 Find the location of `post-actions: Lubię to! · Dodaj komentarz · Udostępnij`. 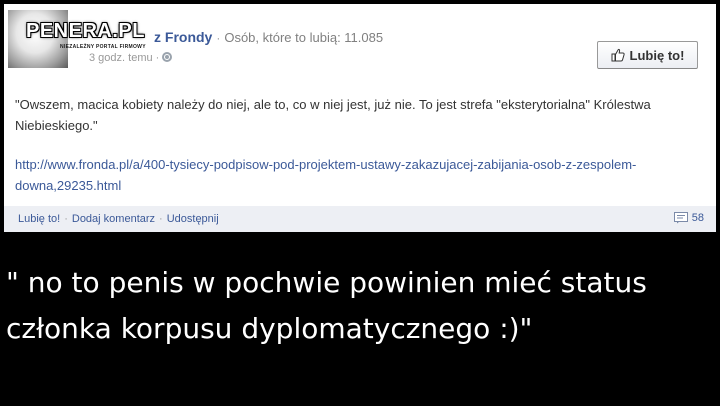

post-actions: Lubię to! · Dodaj komentarz · Udostępnij is located at coordinates (118, 219).